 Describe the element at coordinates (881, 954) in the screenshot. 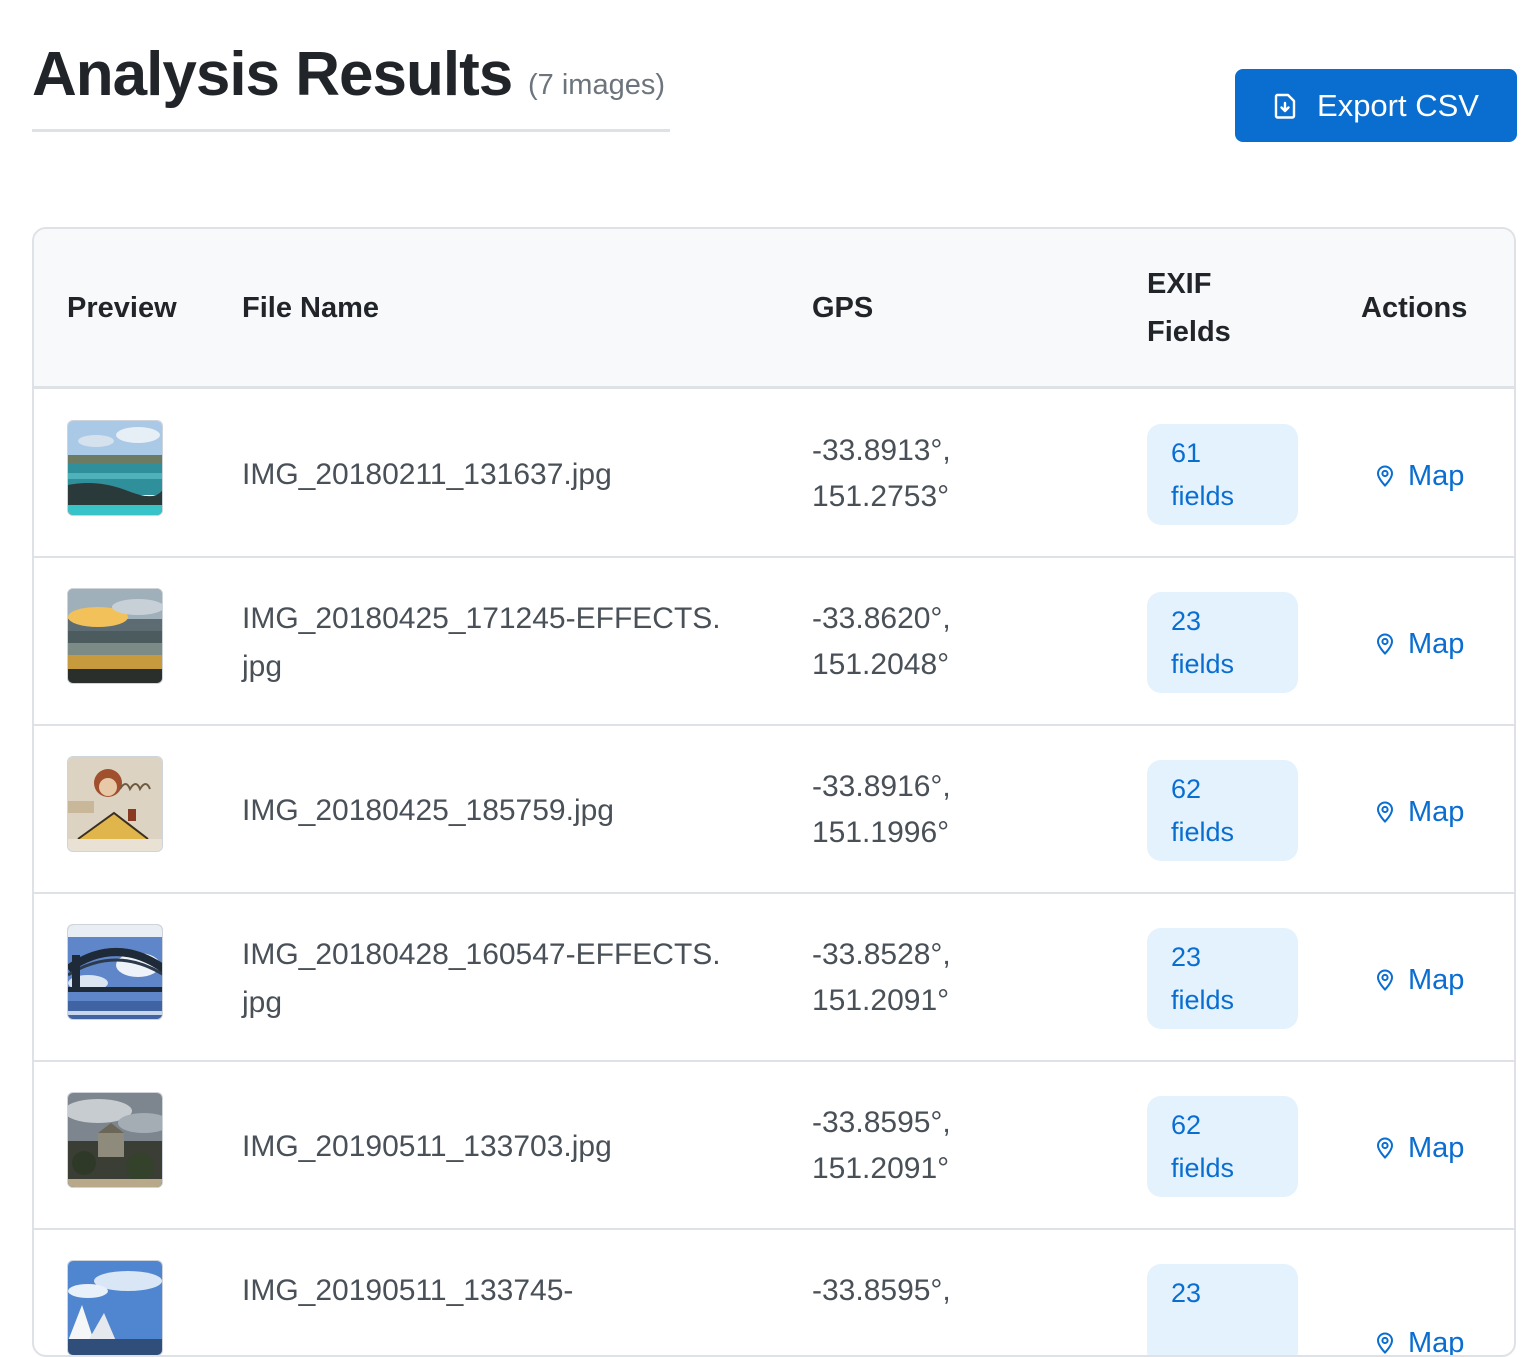

I see `gps-latitude: -33.8528°,` at that location.